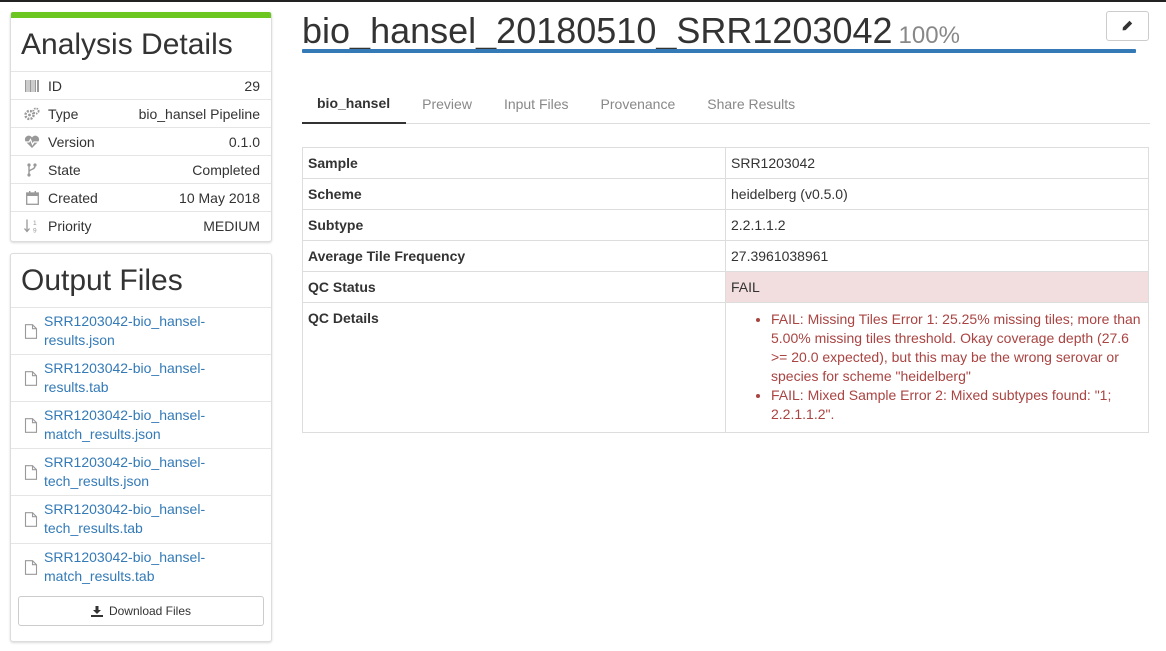 The image size is (1166, 651). I want to click on detail-row-priority: 19 Priority MEDIUM, so click(141, 225).